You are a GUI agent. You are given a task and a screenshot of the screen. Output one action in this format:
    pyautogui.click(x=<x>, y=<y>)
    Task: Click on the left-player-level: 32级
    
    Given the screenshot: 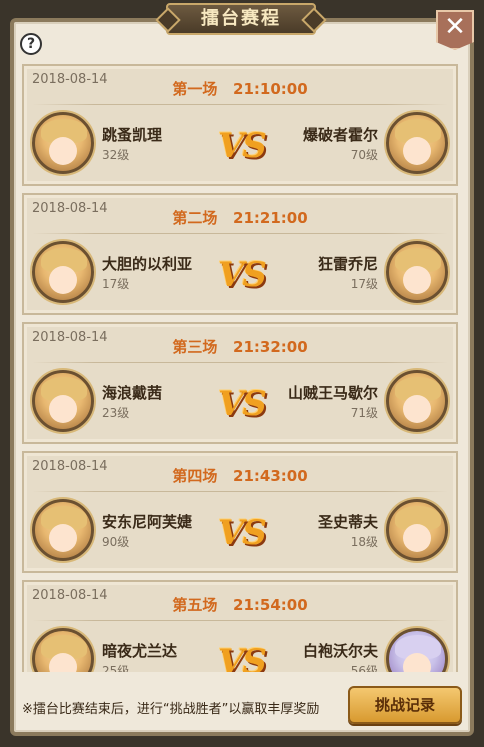 What is the action you would take?
    pyautogui.click(x=116, y=155)
    